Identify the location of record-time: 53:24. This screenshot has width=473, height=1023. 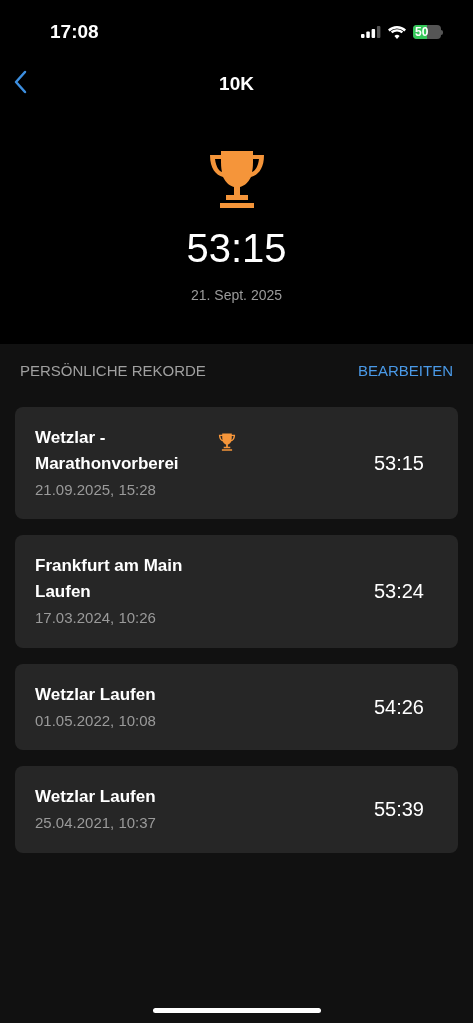
(398, 592).